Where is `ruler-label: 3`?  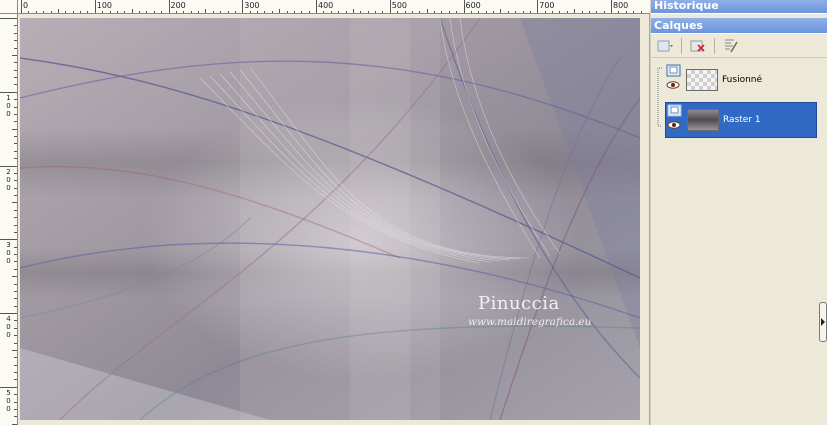
ruler-label: 3 is located at coordinates (8, 245).